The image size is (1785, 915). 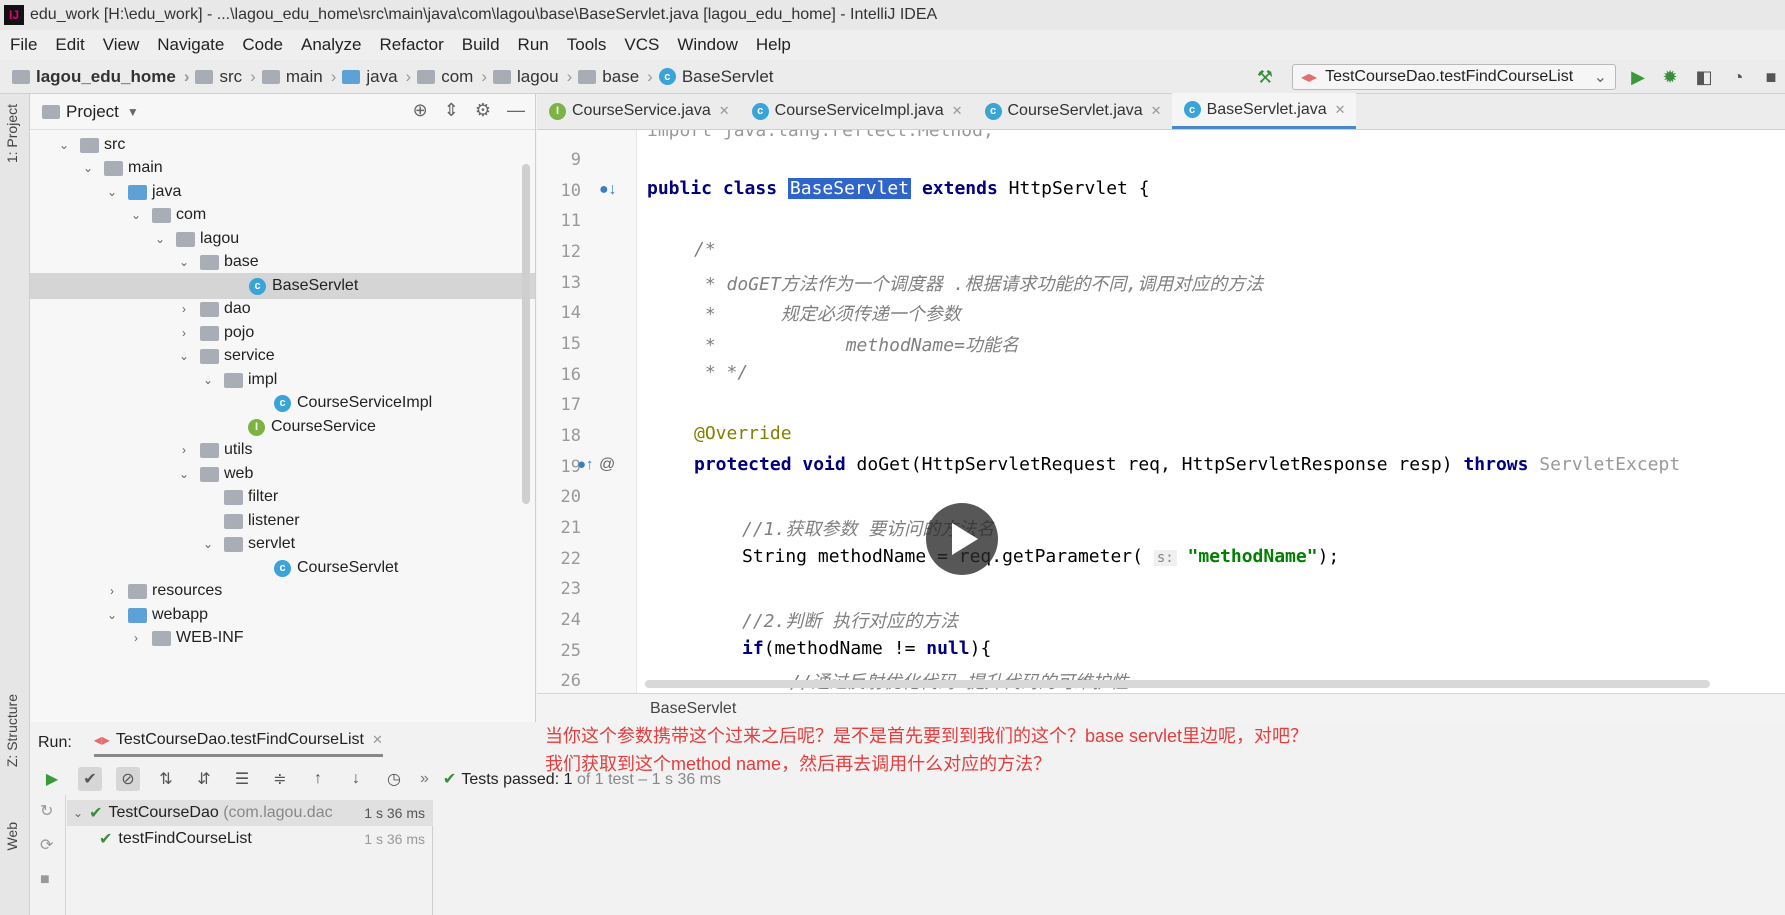 I want to click on code-line-25: if(methodName != null){, so click(x=867, y=648).